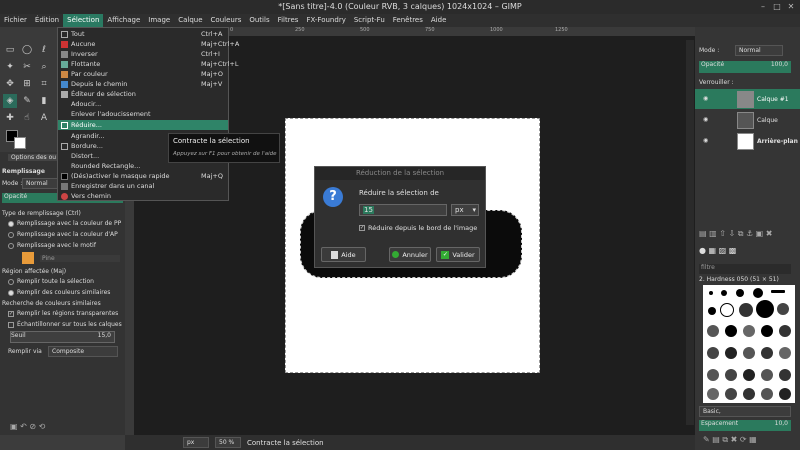 Image resolution: width=800 pixels, height=450 pixels. I want to click on brush-actions-icons: ✎ ▤ ⧉ ✖ ⟳ ▦, so click(730, 440).